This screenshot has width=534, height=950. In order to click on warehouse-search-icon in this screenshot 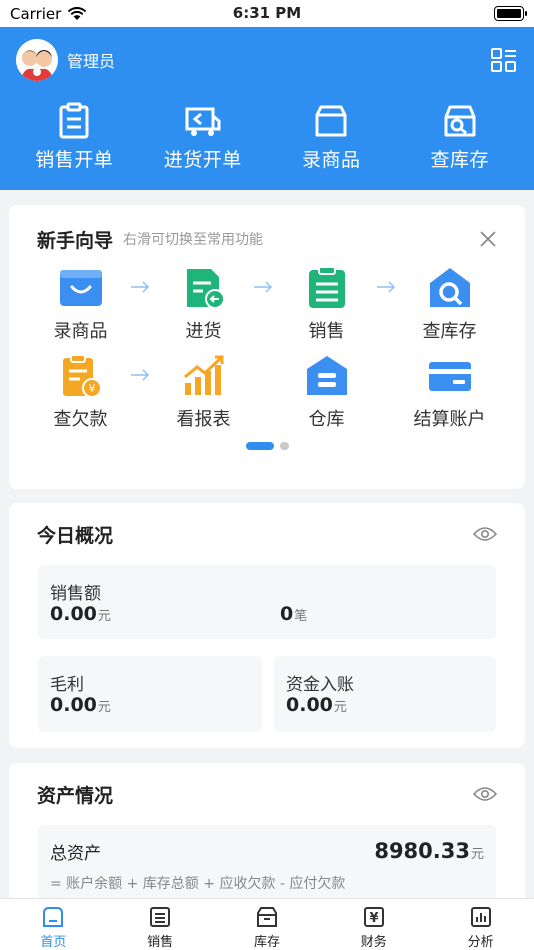, I will do `click(449, 287)`.